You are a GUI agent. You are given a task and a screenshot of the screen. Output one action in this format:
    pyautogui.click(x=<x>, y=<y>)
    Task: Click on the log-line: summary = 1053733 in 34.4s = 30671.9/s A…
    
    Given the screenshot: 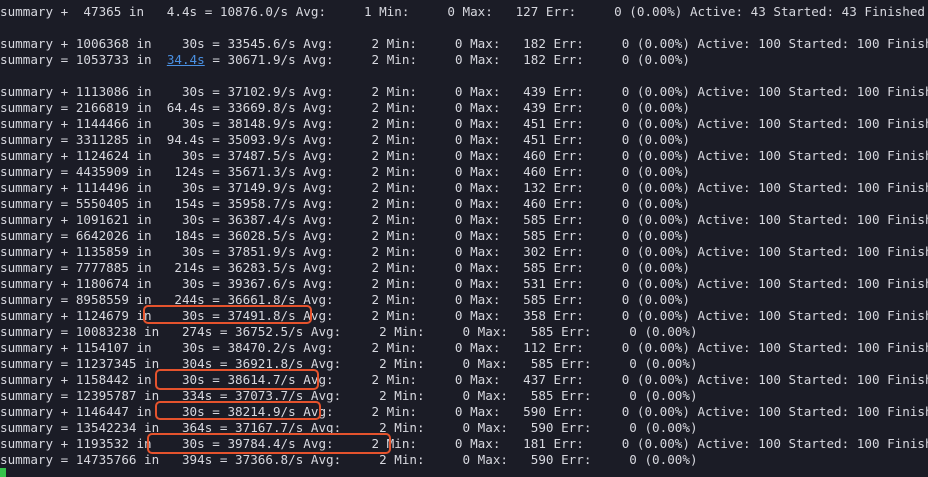 What is the action you would take?
    pyautogui.click(x=345, y=60)
    